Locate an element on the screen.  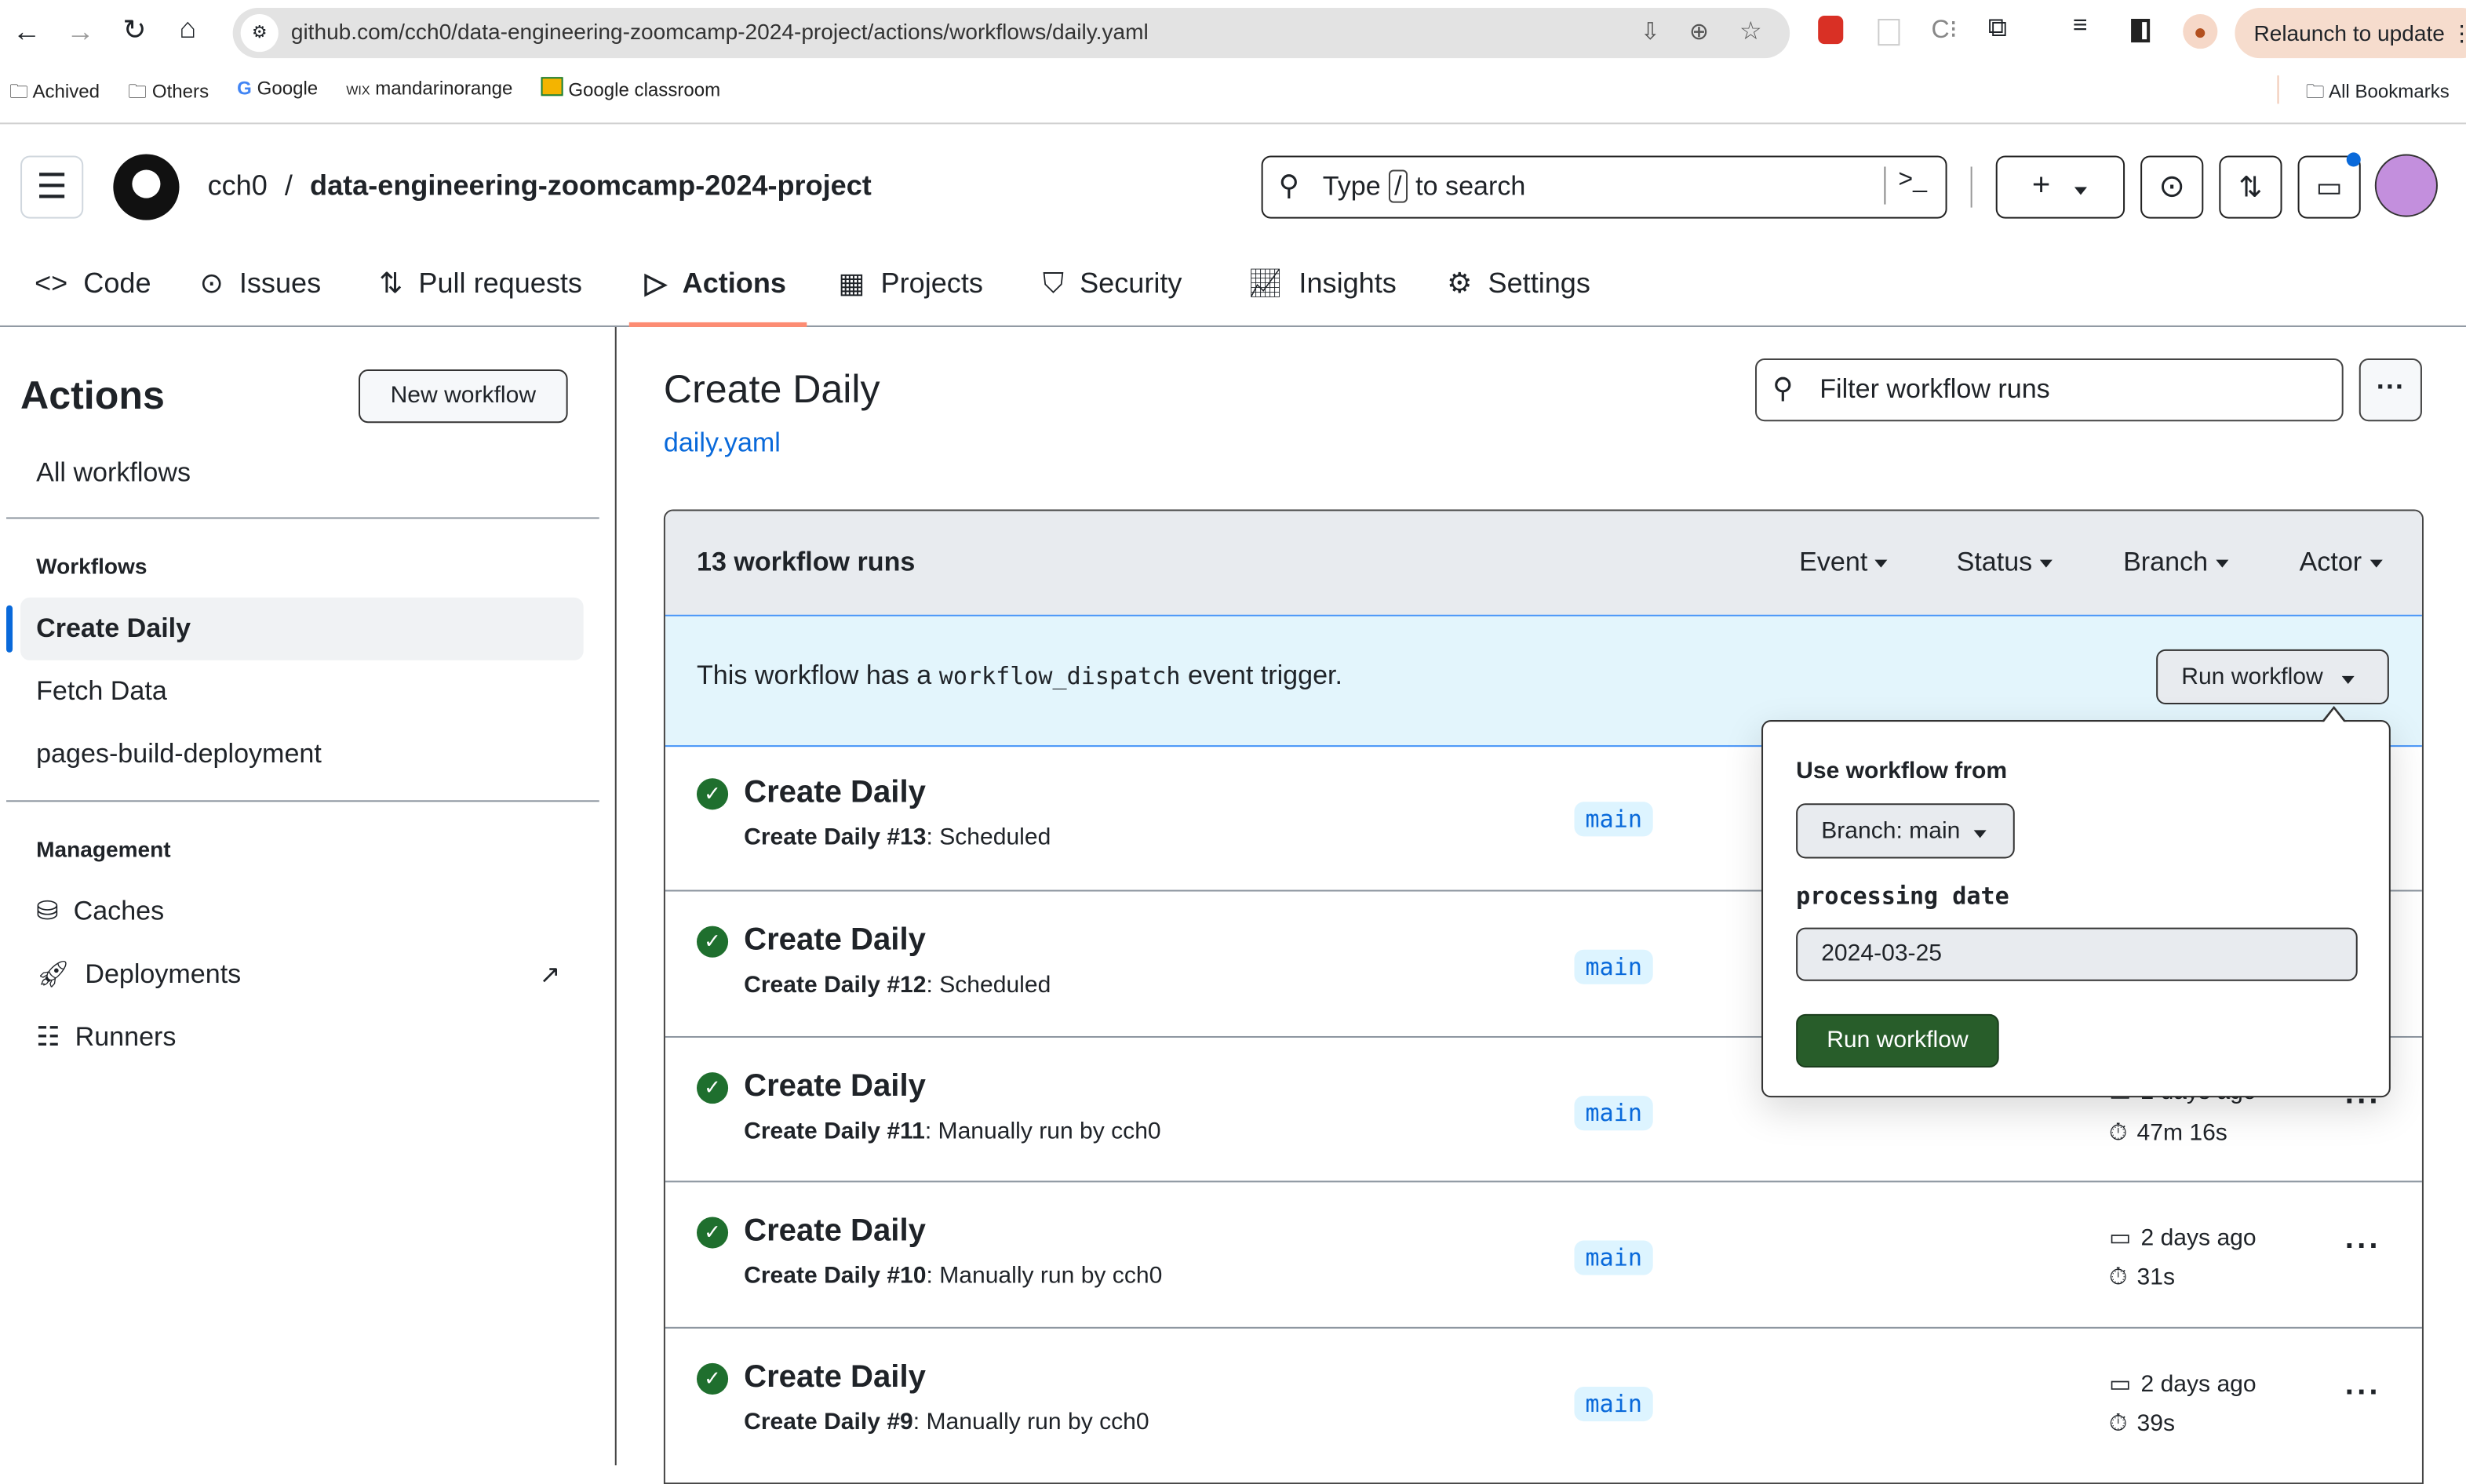
run-subtitle: Create Daily #12: Scheduled is located at coordinates (898, 984).